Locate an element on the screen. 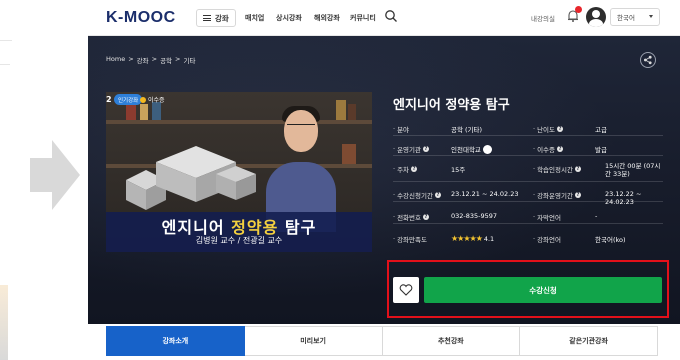 The height and width of the screenshot is (360, 680). info-row: · 주차? 15주 · 학습인정시간? 15시간 00분 (07시간 33분) is located at coordinates (528, 171).